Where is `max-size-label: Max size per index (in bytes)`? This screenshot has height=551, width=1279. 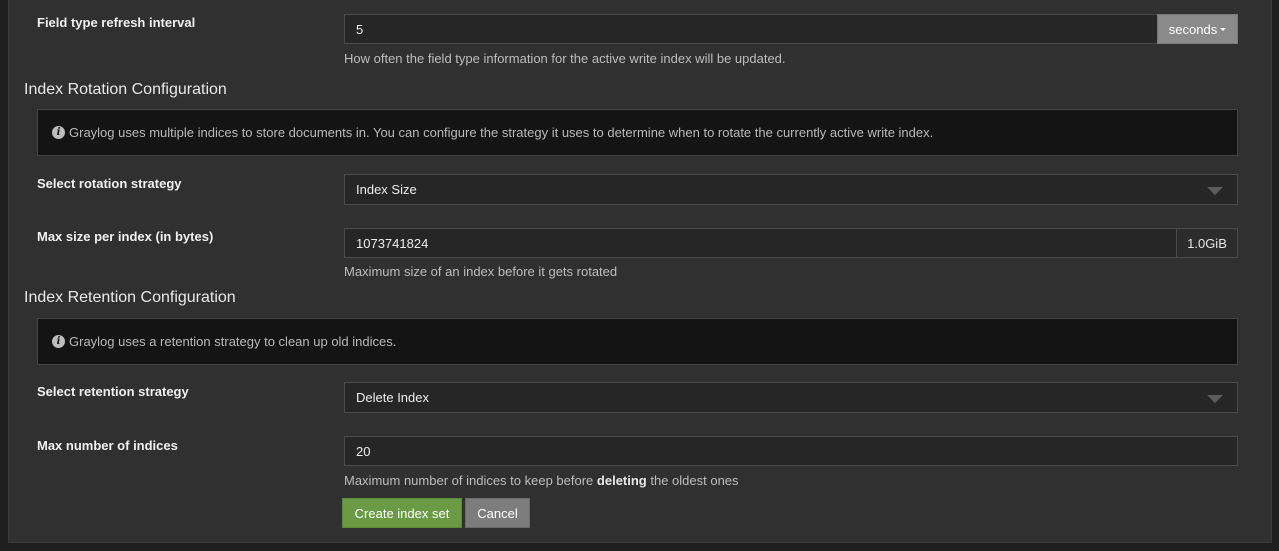 max-size-label: Max size per index (in bytes) is located at coordinates (125, 236).